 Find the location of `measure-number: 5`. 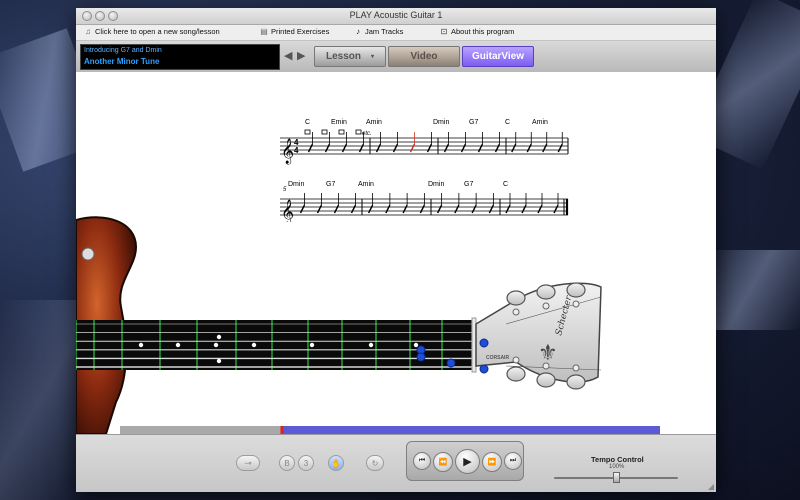

measure-number: 5 is located at coordinates (285, 190).